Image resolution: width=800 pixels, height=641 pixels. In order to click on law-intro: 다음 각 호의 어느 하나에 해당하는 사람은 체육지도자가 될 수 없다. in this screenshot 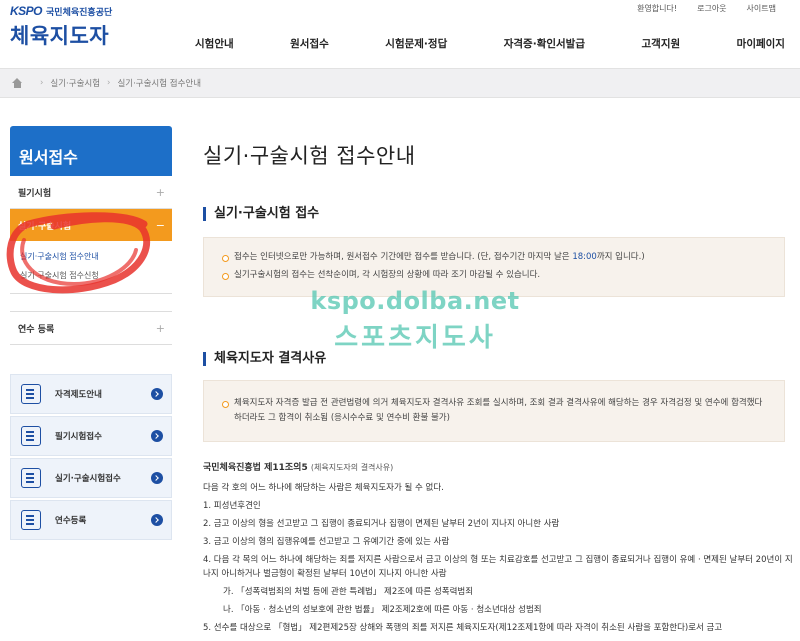, I will do `click(323, 488)`.